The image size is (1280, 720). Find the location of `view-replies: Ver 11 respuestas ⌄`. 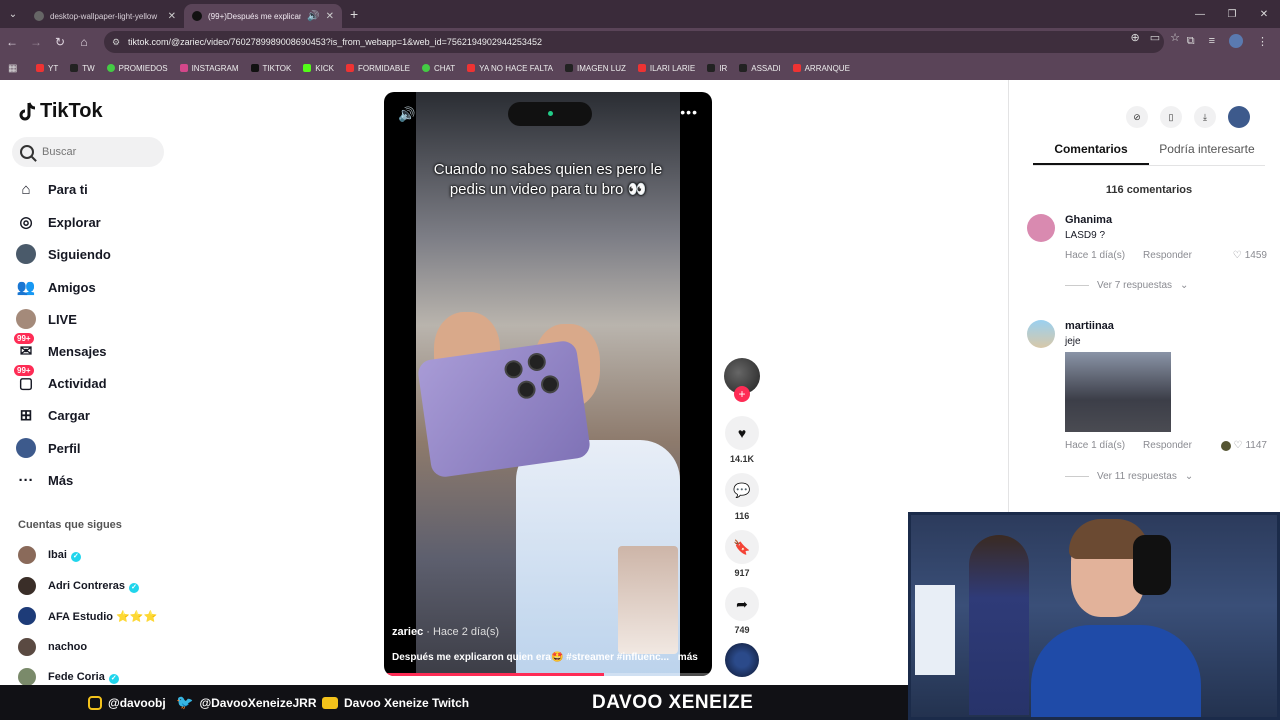

view-replies: Ver 11 respuestas ⌄ is located at coordinates (1129, 476).